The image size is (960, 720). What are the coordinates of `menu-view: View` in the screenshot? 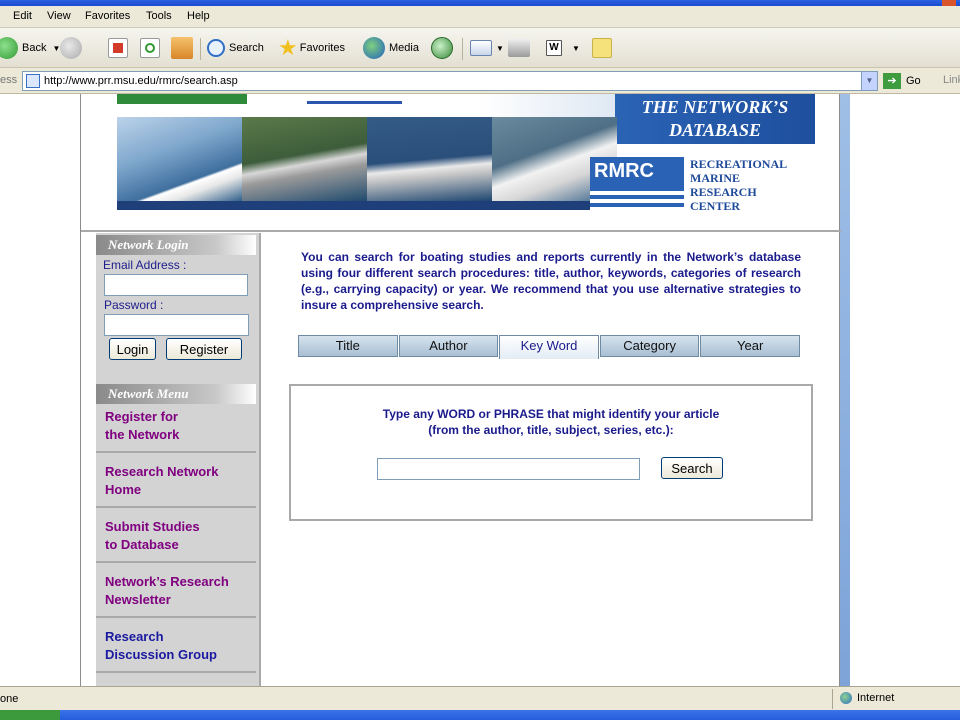 It's located at (59, 16).